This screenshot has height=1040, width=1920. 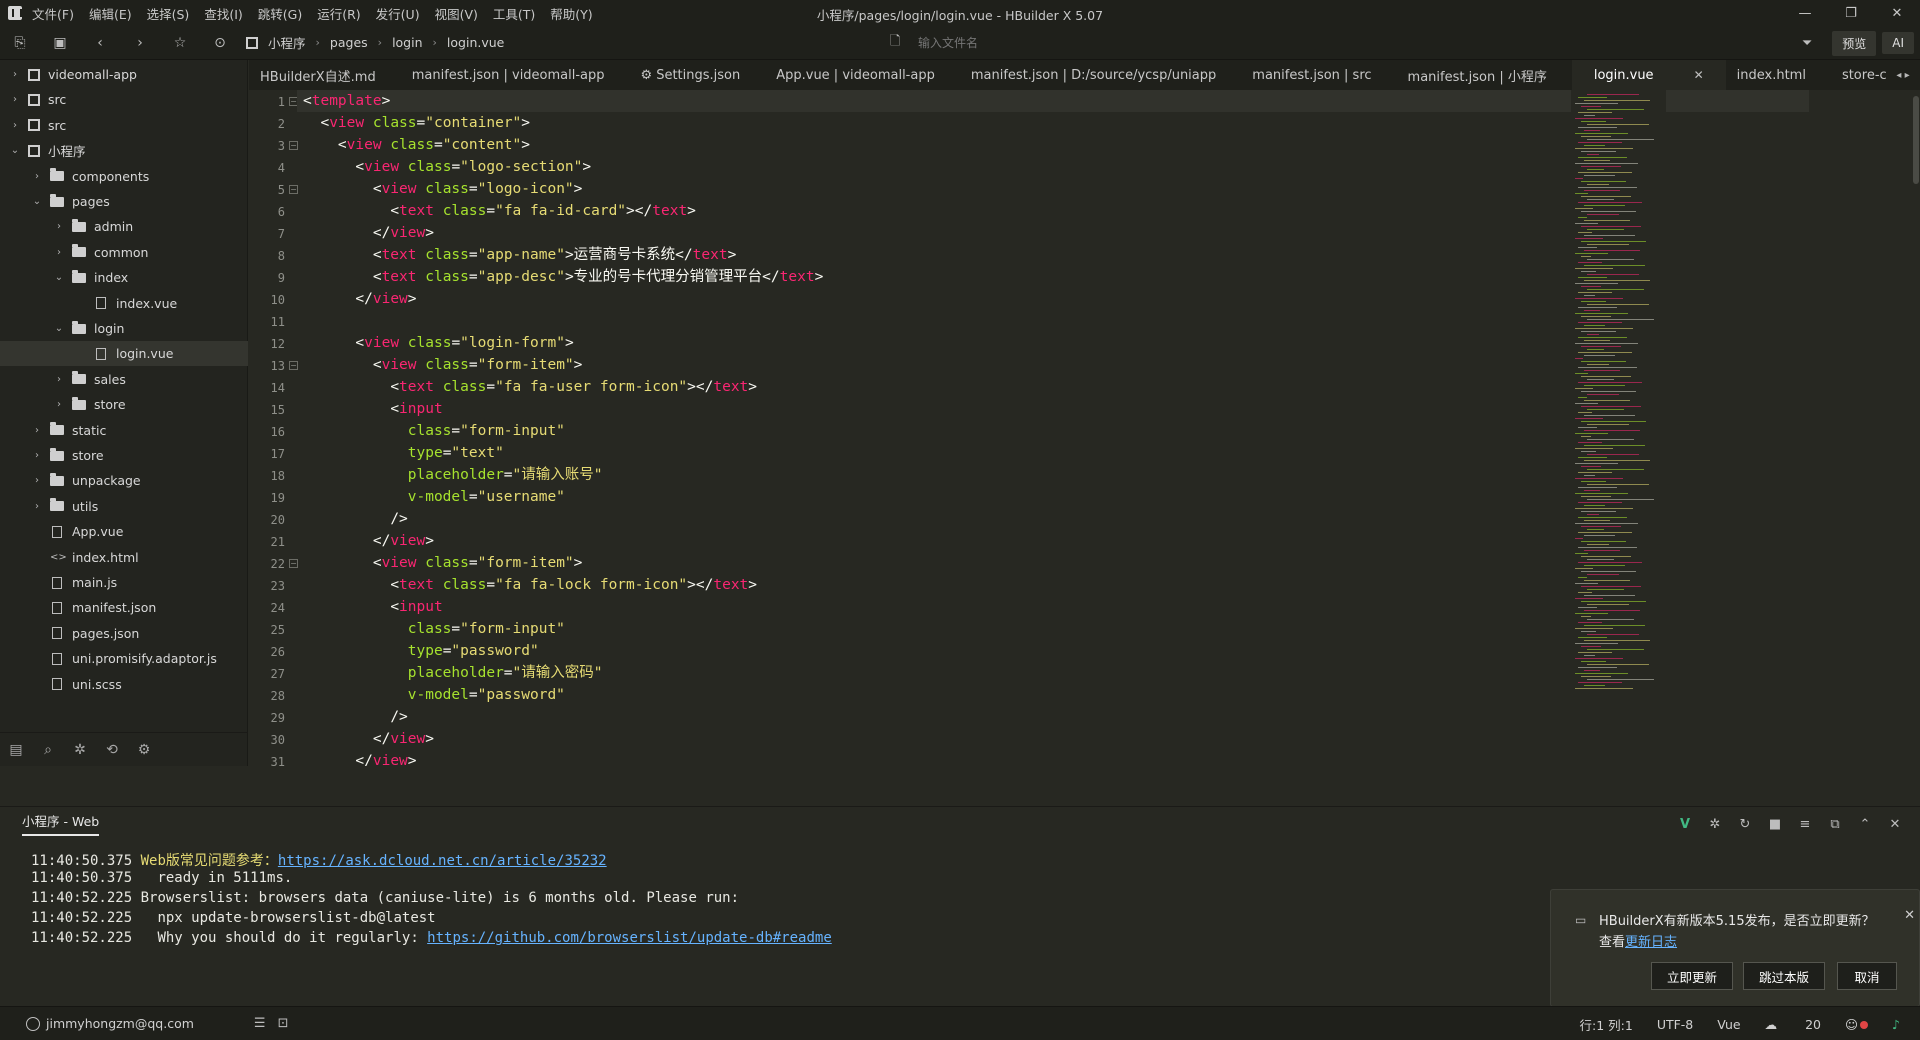 What do you see at coordinates (1675, 1024) in the screenshot?
I see `encoding: UTF-8` at bounding box center [1675, 1024].